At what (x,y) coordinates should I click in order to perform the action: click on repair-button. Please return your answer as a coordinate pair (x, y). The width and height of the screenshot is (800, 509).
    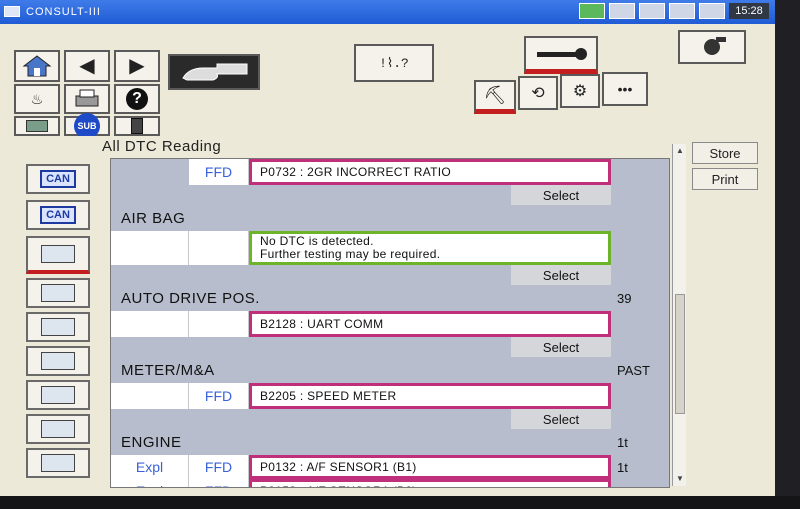
    Looking at the image, I should click on (561, 55).